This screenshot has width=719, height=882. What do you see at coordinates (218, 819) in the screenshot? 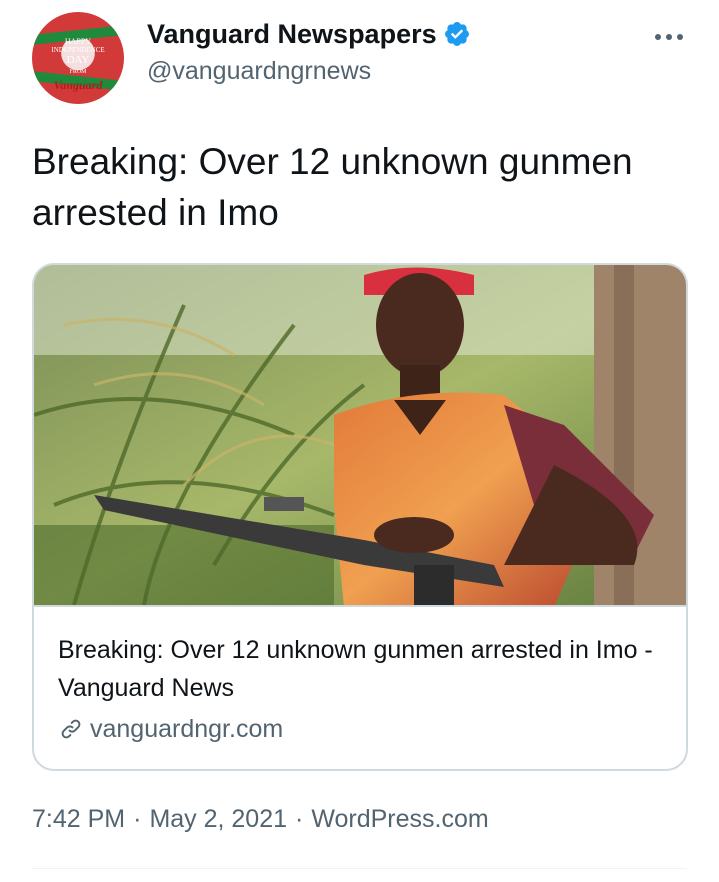
I see `tweet-date: May 2, 2021` at bounding box center [218, 819].